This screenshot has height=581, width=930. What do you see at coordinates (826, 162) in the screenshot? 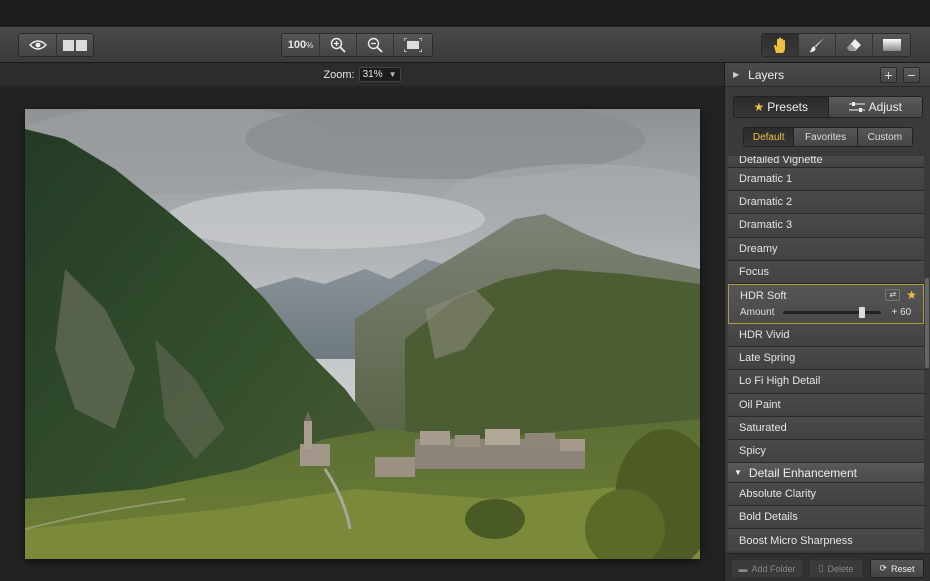
I see `preset-item: Detailed Vignette` at bounding box center [826, 162].